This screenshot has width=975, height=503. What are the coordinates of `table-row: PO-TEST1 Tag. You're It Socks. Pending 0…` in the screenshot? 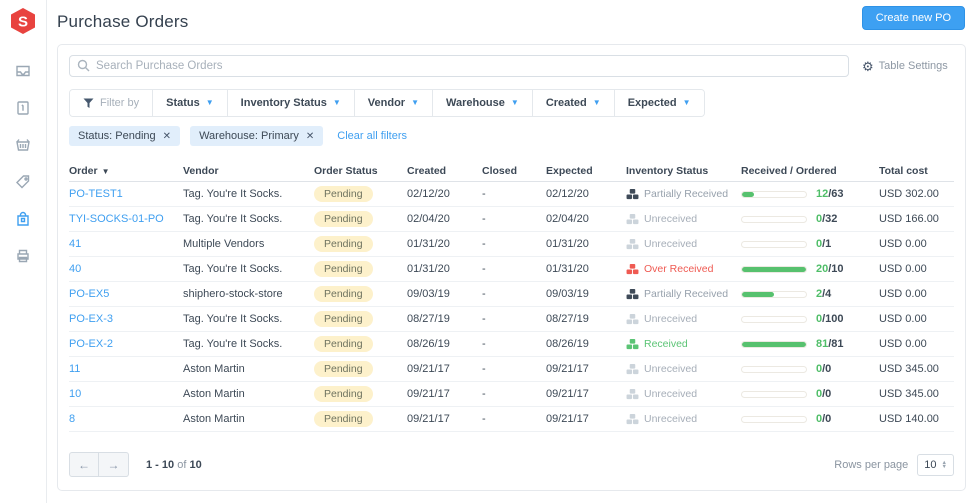 It's located at (511, 194).